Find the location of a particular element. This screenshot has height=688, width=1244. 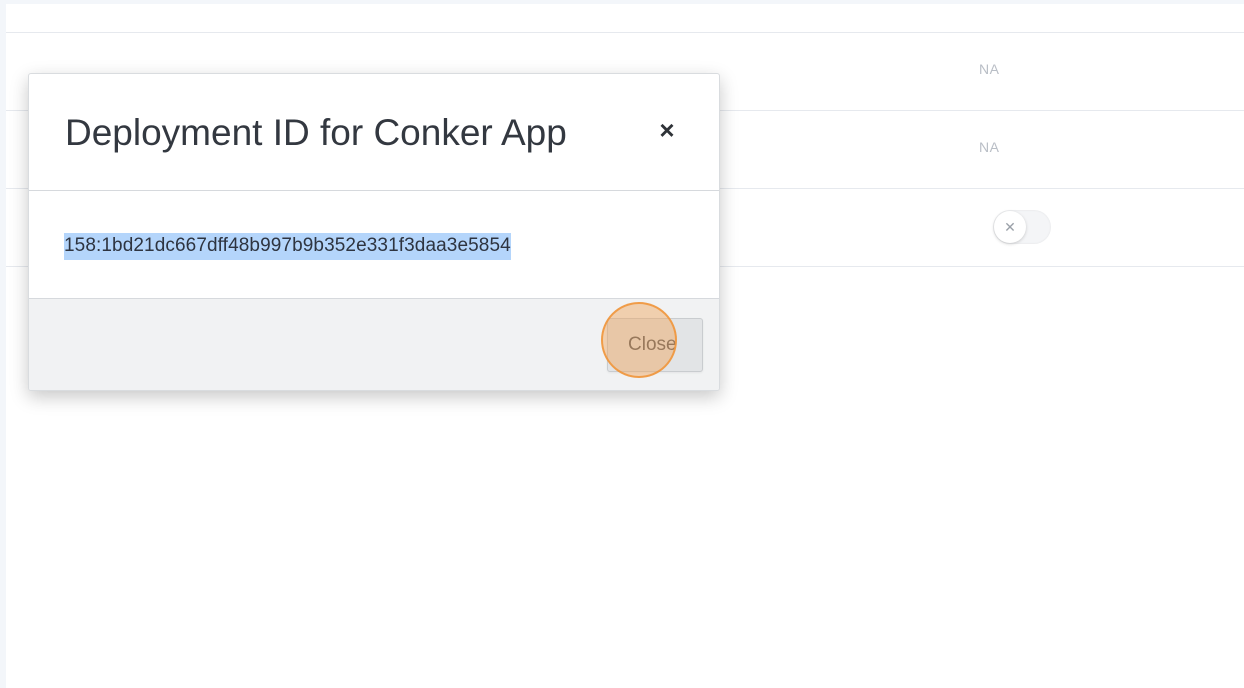

toggle-switch: ✕ is located at coordinates (1022, 227).